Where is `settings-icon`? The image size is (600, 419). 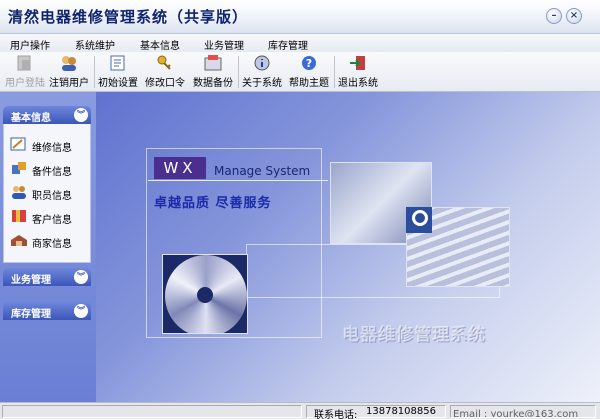
settings-icon is located at coordinates (117, 63).